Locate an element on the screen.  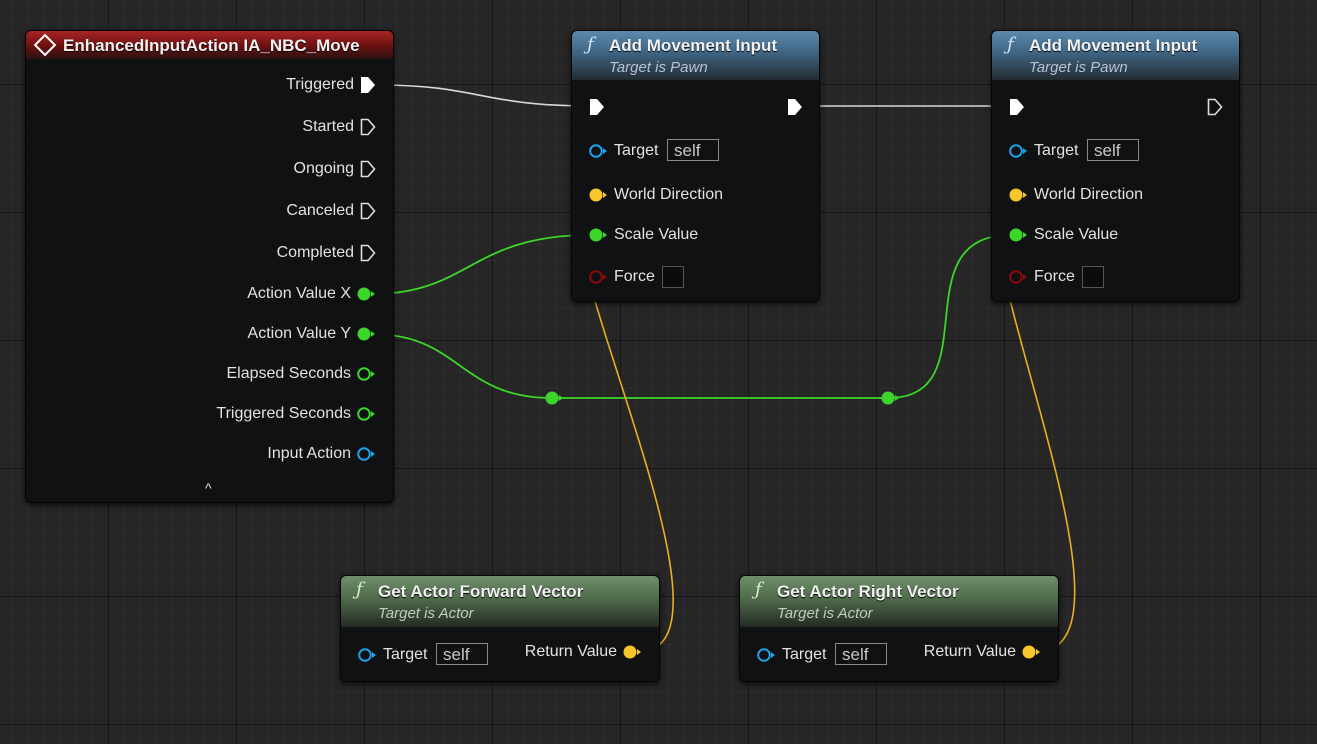
pin-started-label: Started is located at coordinates (328, 126).